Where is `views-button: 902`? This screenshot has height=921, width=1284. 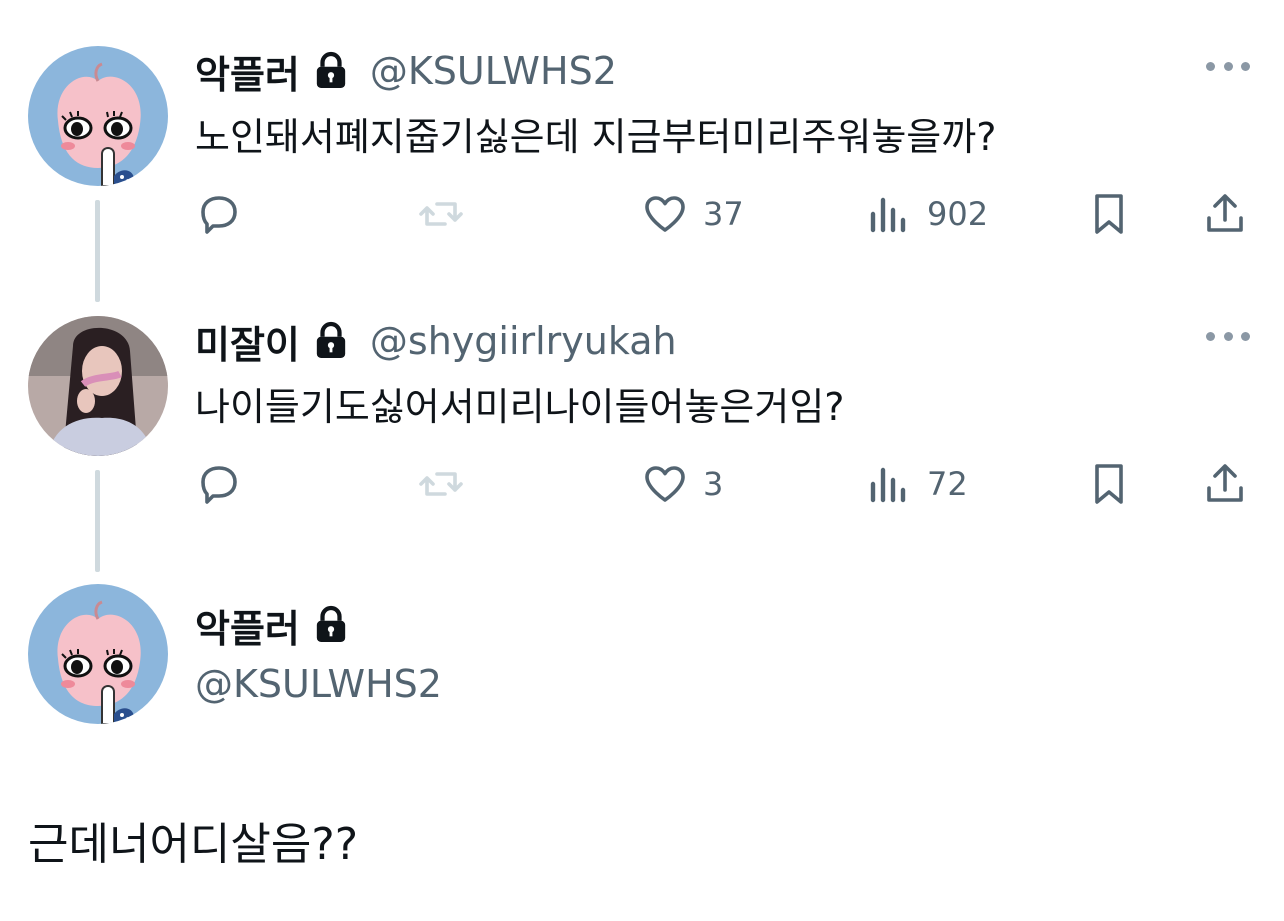 views-button: 902 is located at coordinates (926, 214).